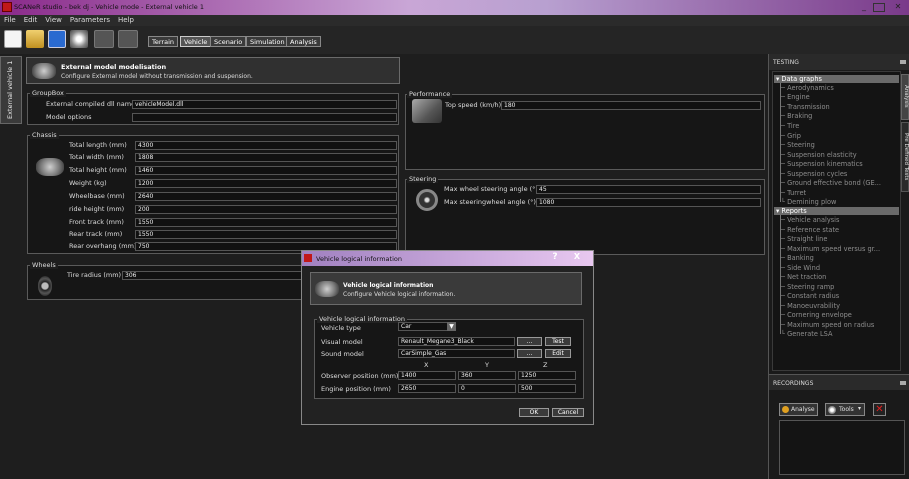 The image size is (909, 479). I want to click on total-width-input: 1808, so click(266, 157).